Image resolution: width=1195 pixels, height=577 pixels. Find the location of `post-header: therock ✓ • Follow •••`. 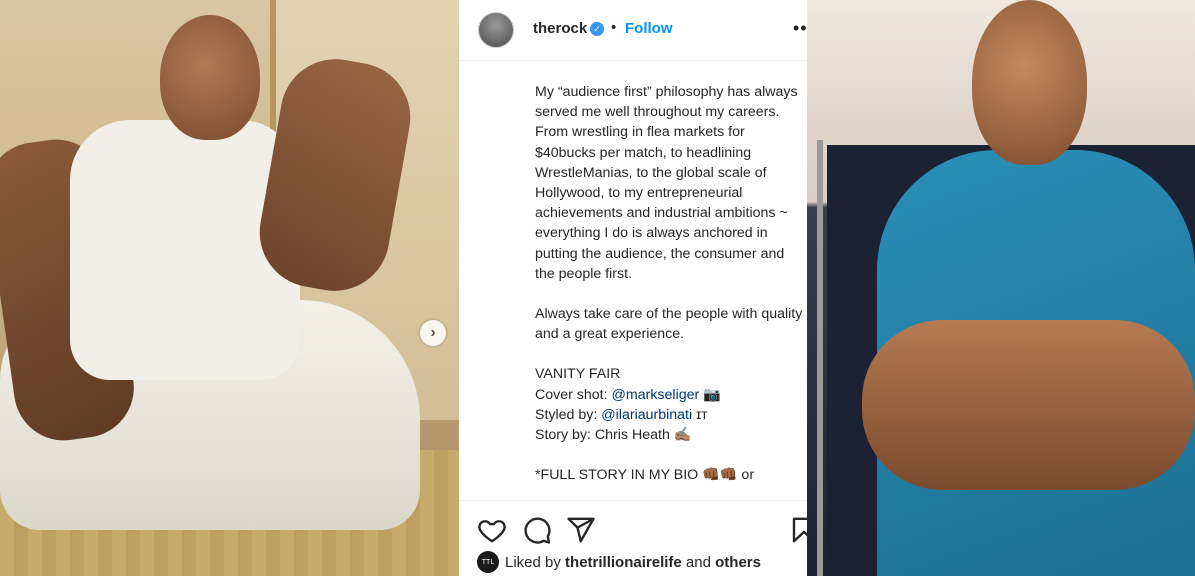

post-header: therock ✓ • Follow ••• is located at coordinates (636, 30).